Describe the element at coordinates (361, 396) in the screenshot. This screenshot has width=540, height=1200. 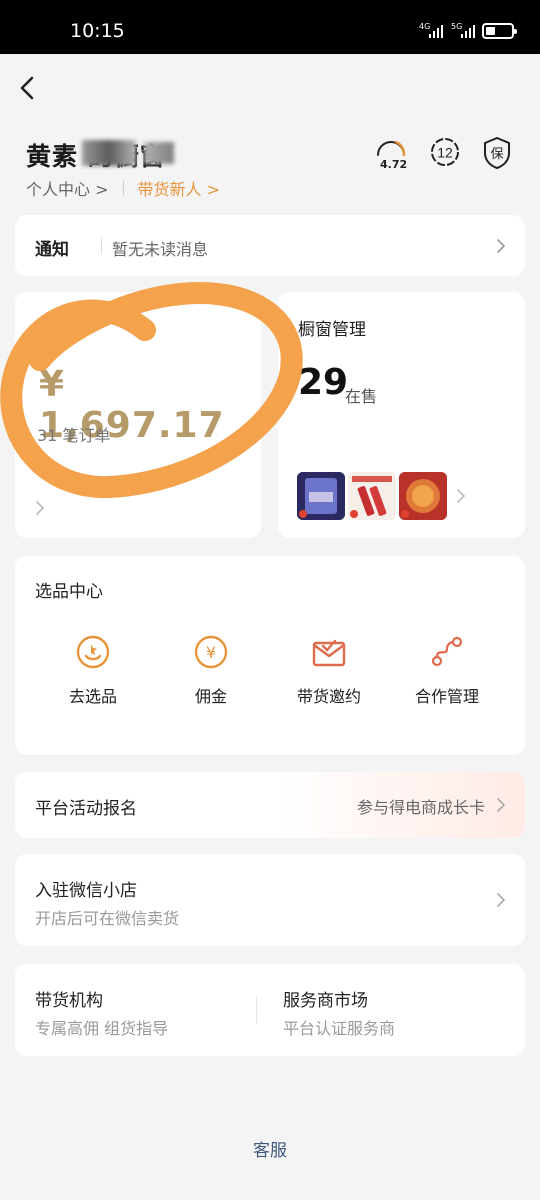
I see `on-sale-label: 在售` at that location.